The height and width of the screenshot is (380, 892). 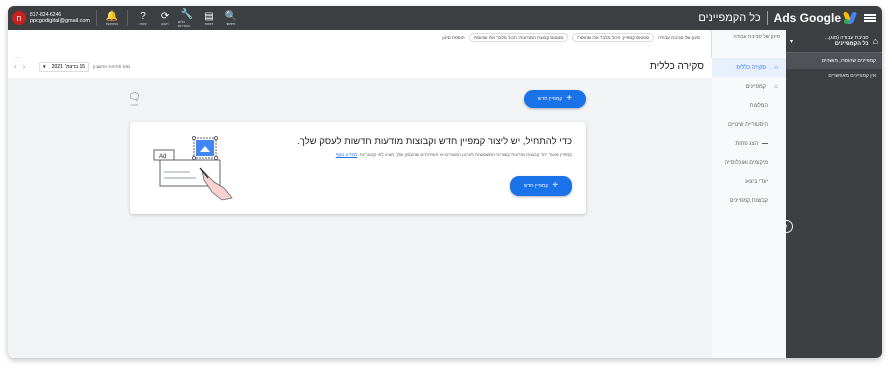 I want to click on nav-item-label: סקירה כללית, so click(x=751, y=67).